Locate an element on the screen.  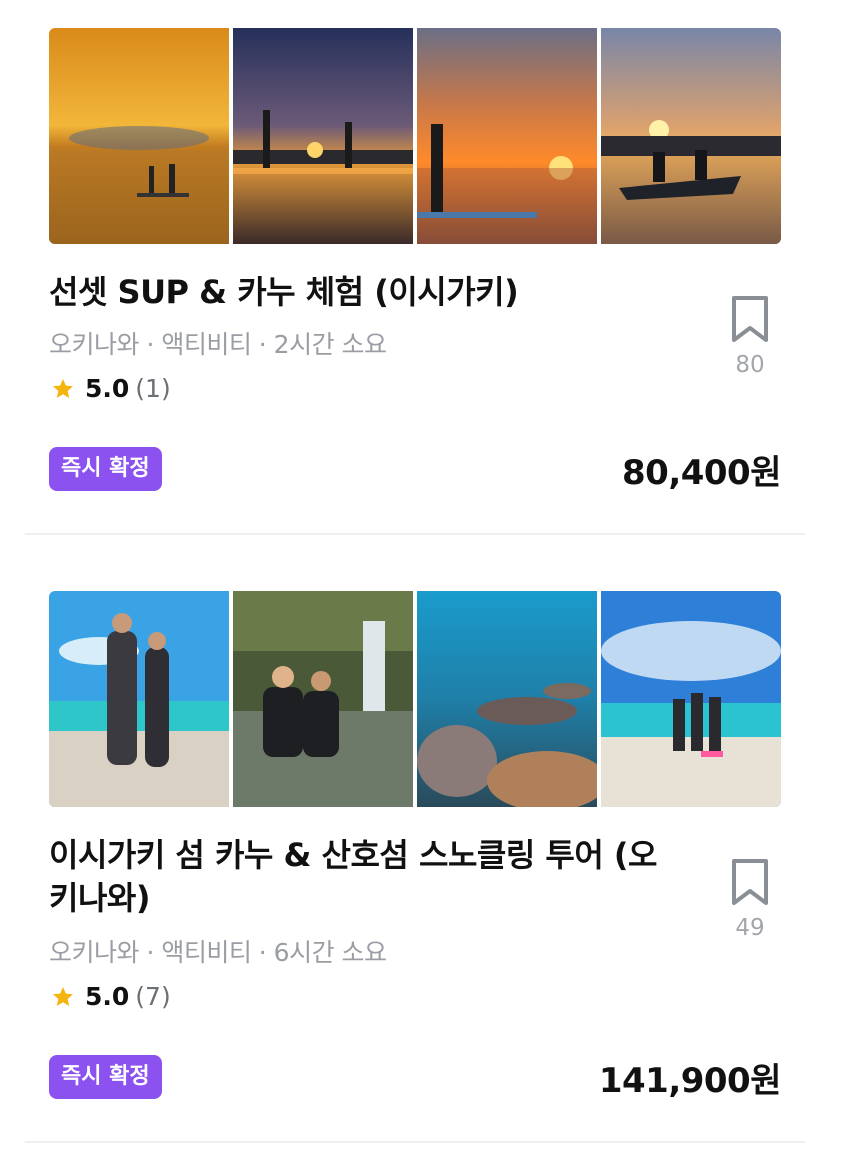
review-count: (7) is located at coordinates (153, 996).